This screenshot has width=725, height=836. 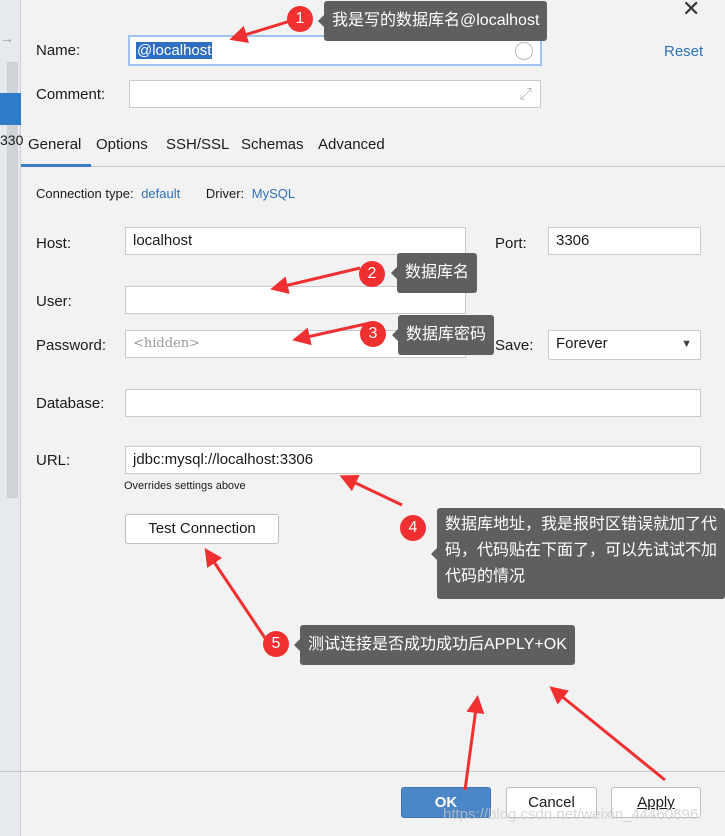 What do you see at coordinates (434, 645) in the screenshot?
I see `annotation-callout-5: 测试连接是否成功成功后APPLY+OK` at bounding box center [434, 645].